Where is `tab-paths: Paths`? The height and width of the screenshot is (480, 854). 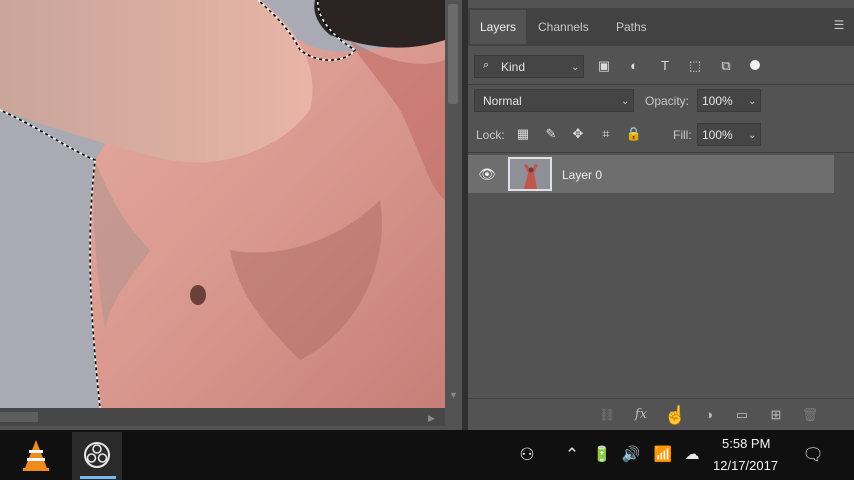 tab-paths: Paths is located at coordinates (631, 27).